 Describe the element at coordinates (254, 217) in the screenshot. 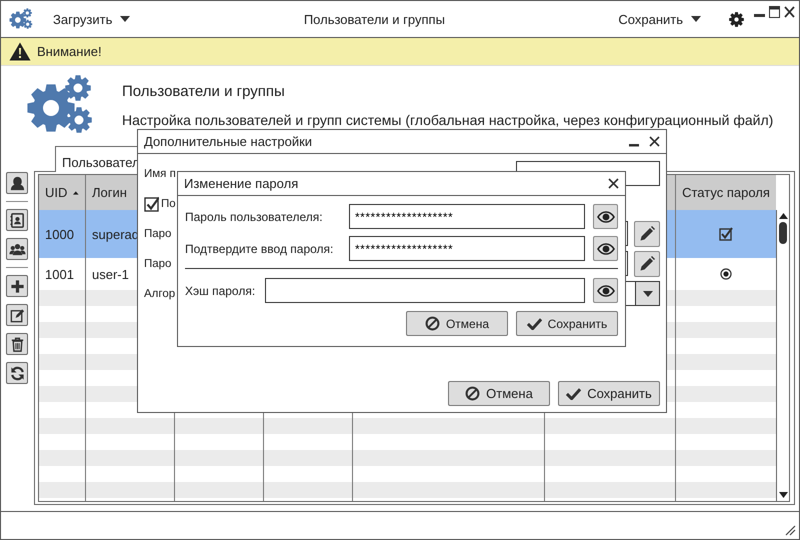

I see `field-label: Пароль пользователеля:` at that location.